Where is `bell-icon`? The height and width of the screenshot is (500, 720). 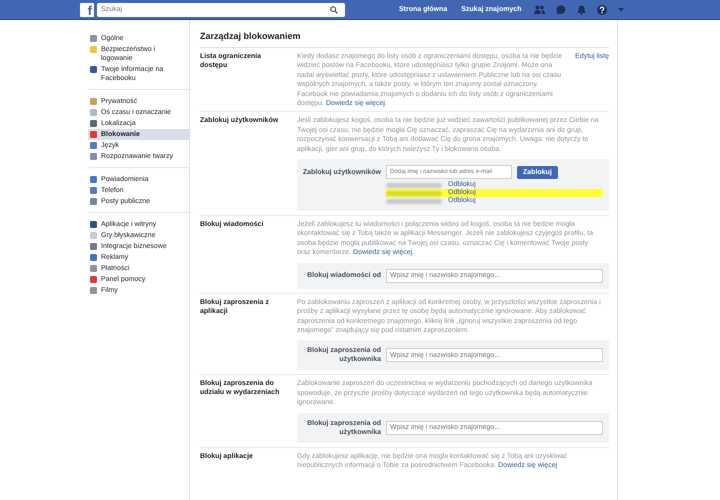
bell-icon is located at coordinates (581, 9).